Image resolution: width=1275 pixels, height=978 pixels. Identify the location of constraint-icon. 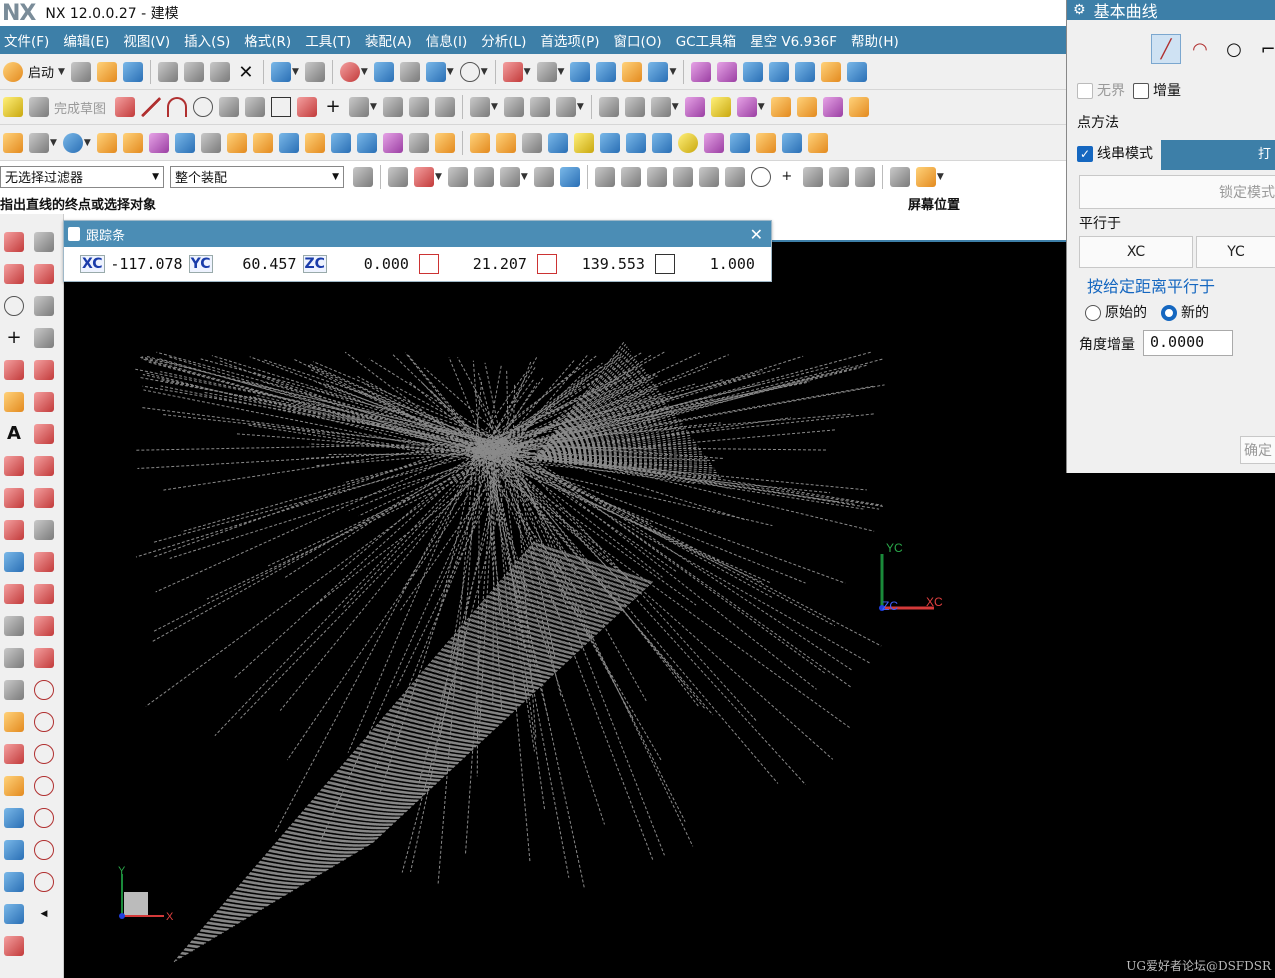
(479, 107).